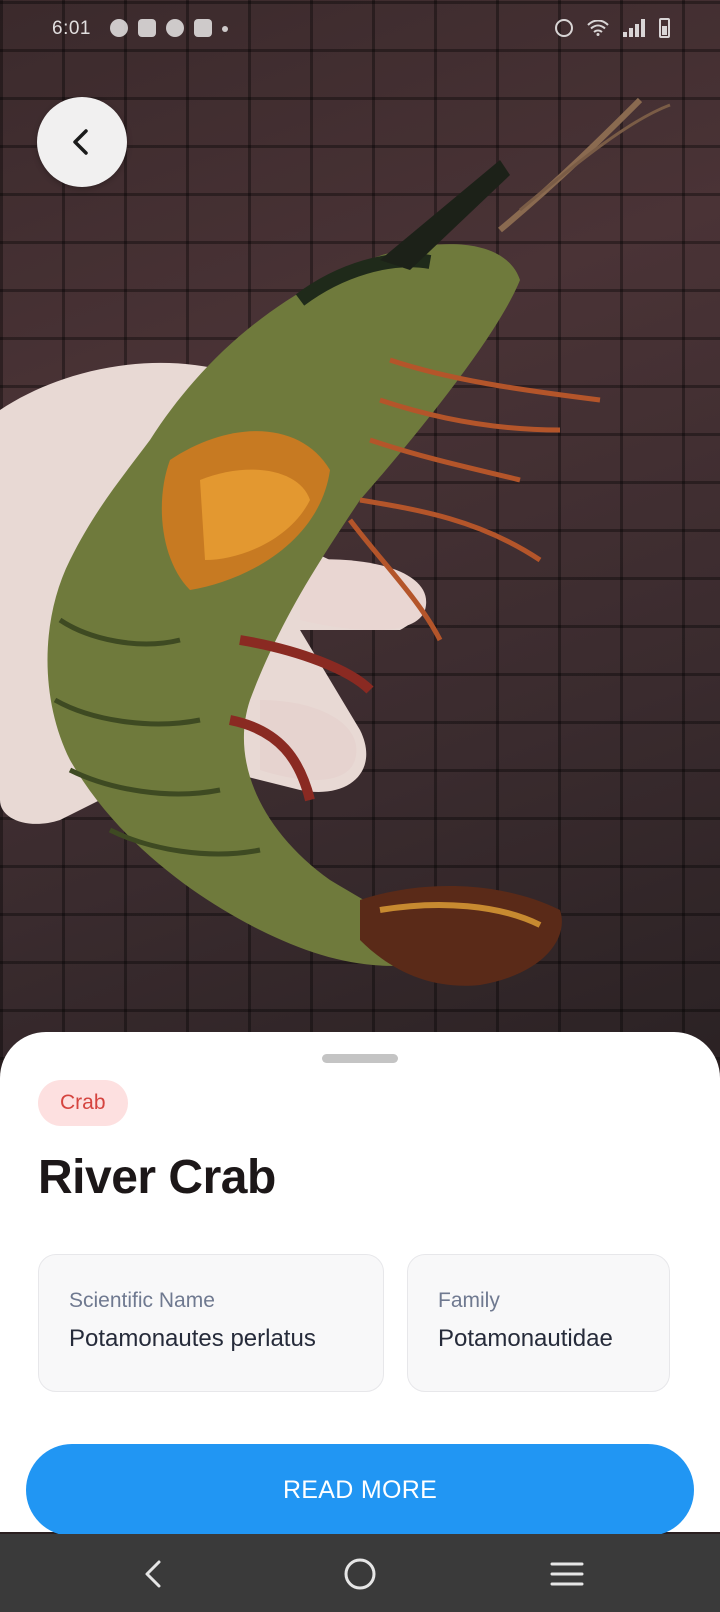  I want to click on nav-home-icon, so click(360, 1574).